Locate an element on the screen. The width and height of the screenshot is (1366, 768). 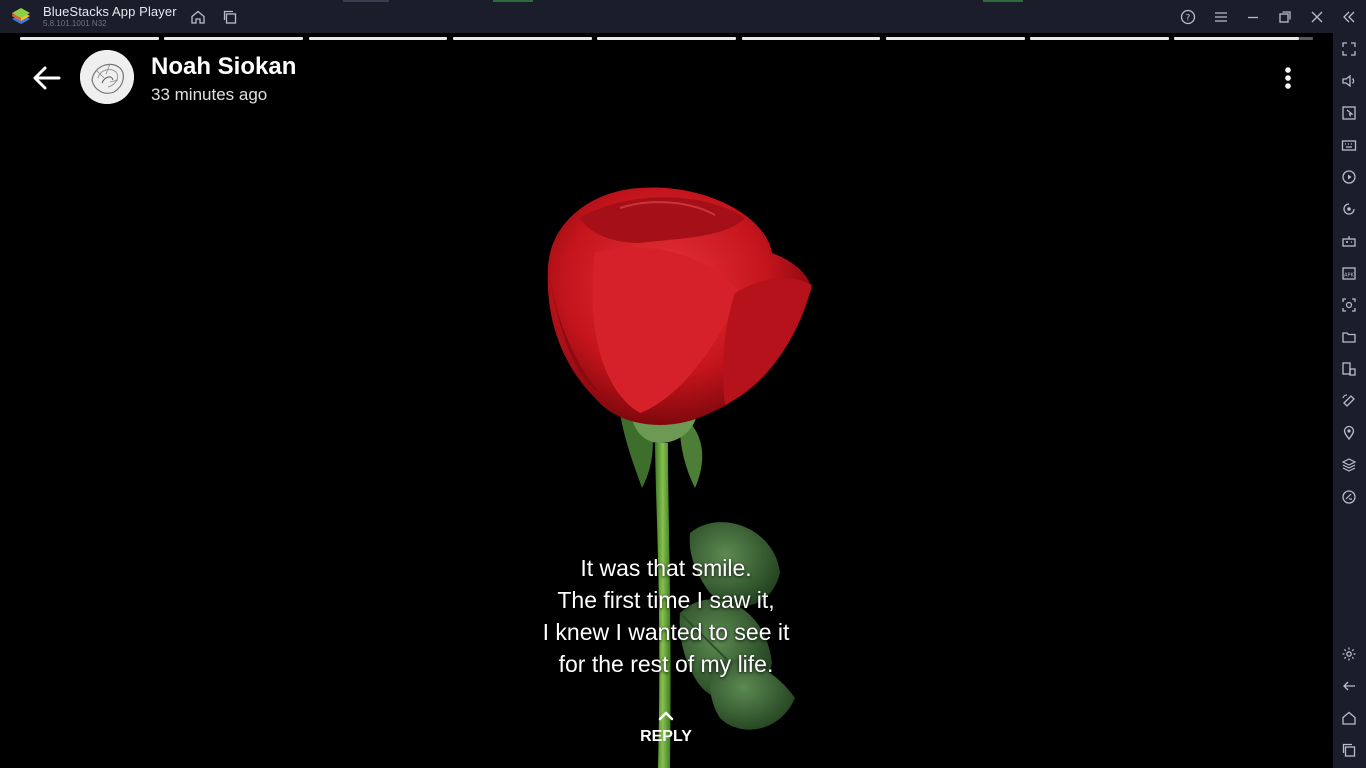
menu-icon is located at coordinates (1221, 17).